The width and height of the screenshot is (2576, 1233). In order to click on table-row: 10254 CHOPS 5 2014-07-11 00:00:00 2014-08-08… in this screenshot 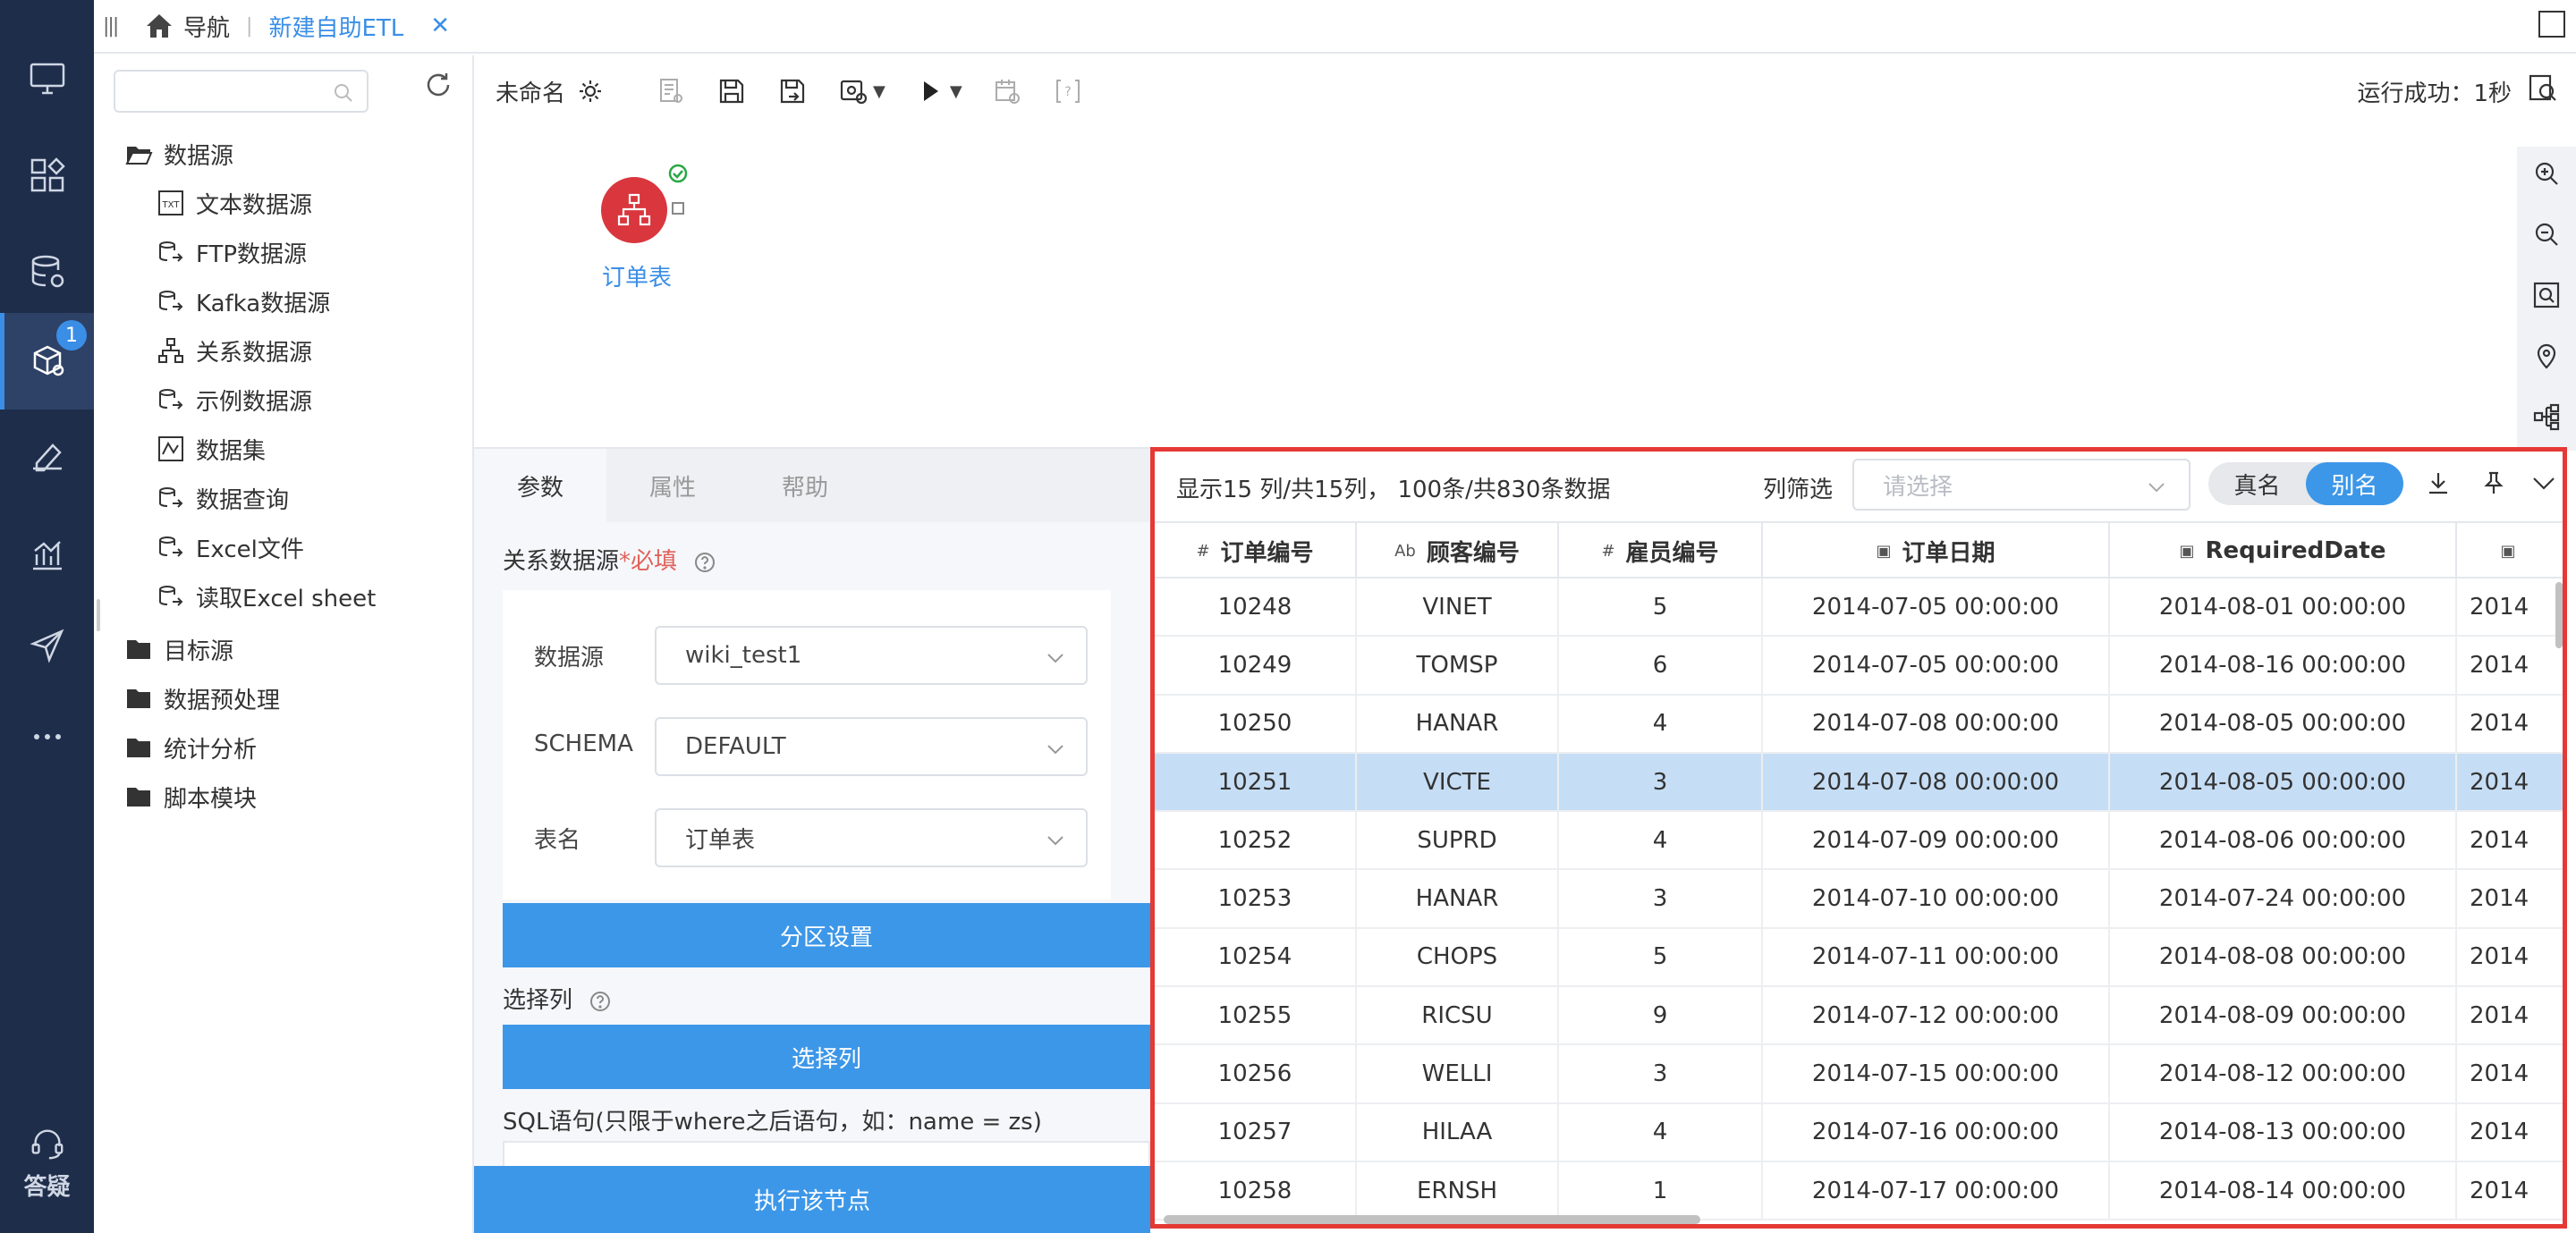, I will do `click(1859, 958)`.